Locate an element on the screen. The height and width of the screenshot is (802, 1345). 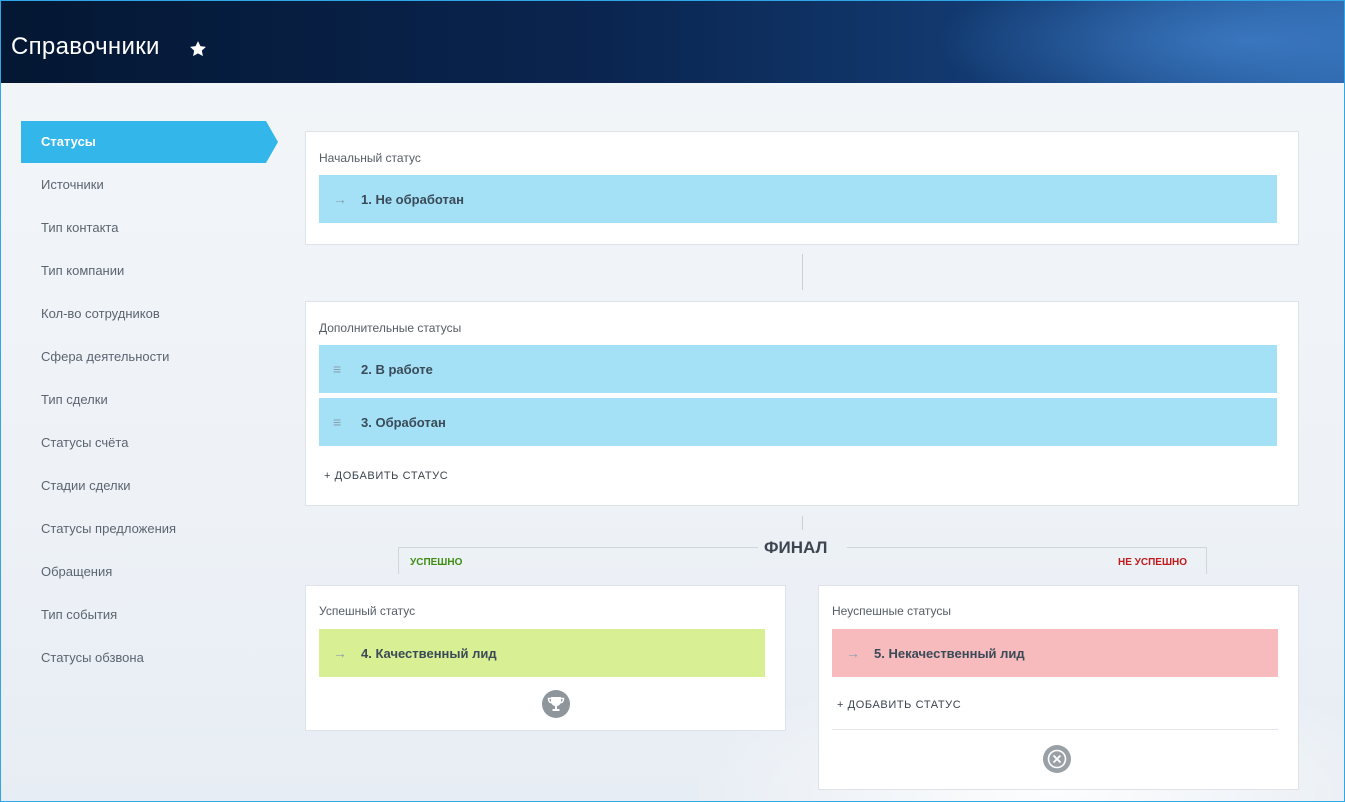
panel-label: Дополнительные статусы is located at coordinates (390, 328).